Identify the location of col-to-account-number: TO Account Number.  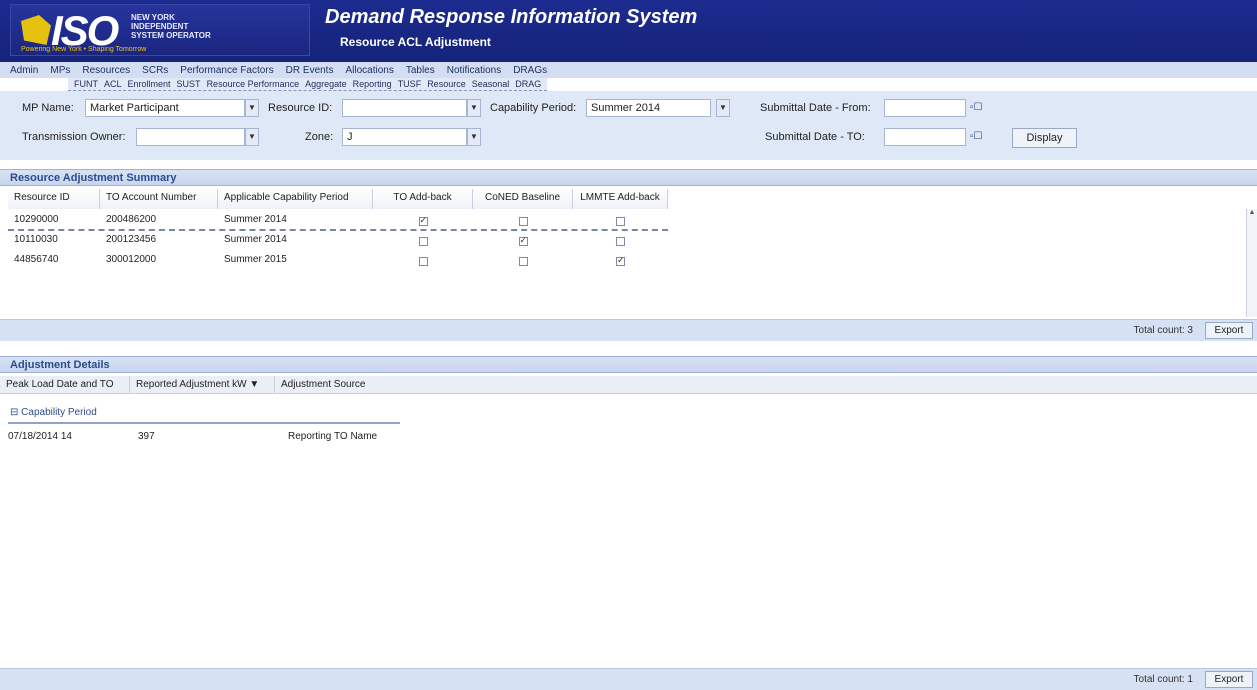
(159, 199).